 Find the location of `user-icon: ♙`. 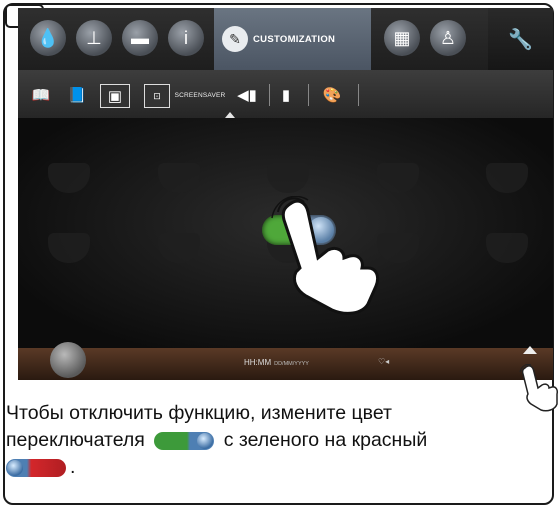

user-icon: ♙ is located at coordinates (448, 38).